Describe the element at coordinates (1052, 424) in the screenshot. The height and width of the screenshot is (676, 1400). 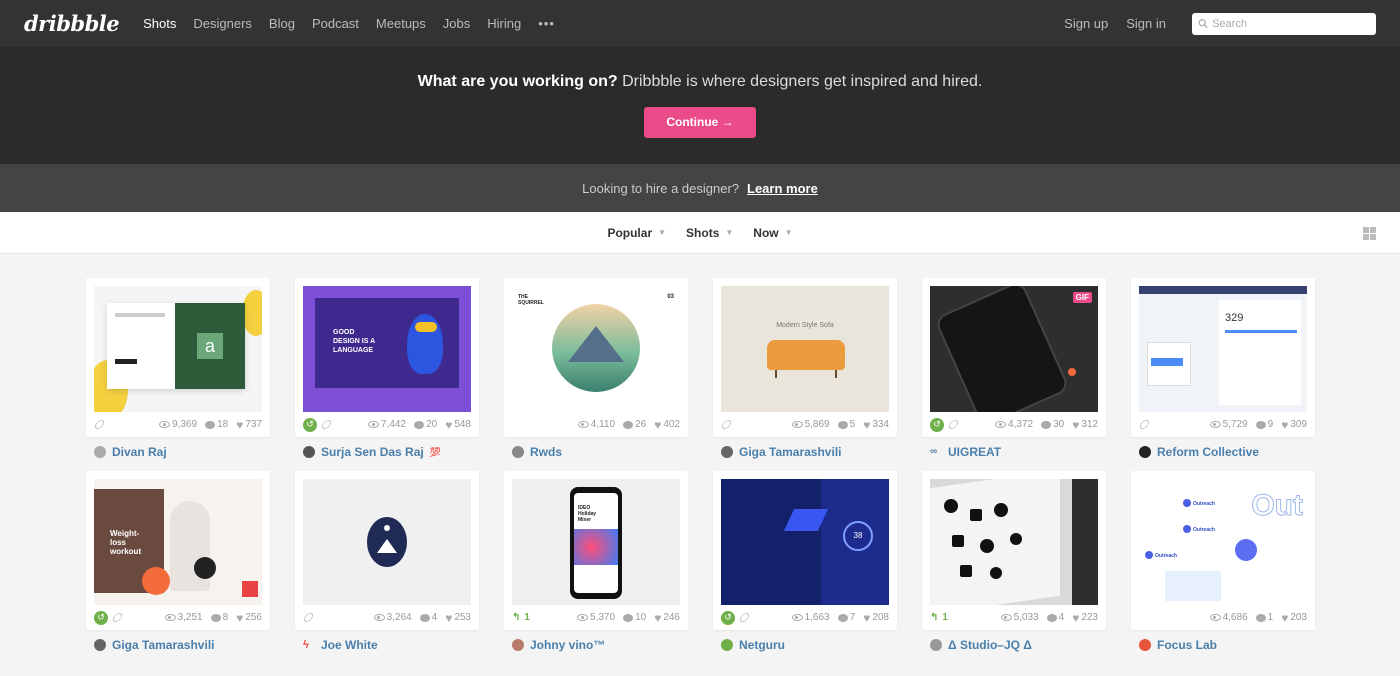
I see `comments-stat: 30` at that location.